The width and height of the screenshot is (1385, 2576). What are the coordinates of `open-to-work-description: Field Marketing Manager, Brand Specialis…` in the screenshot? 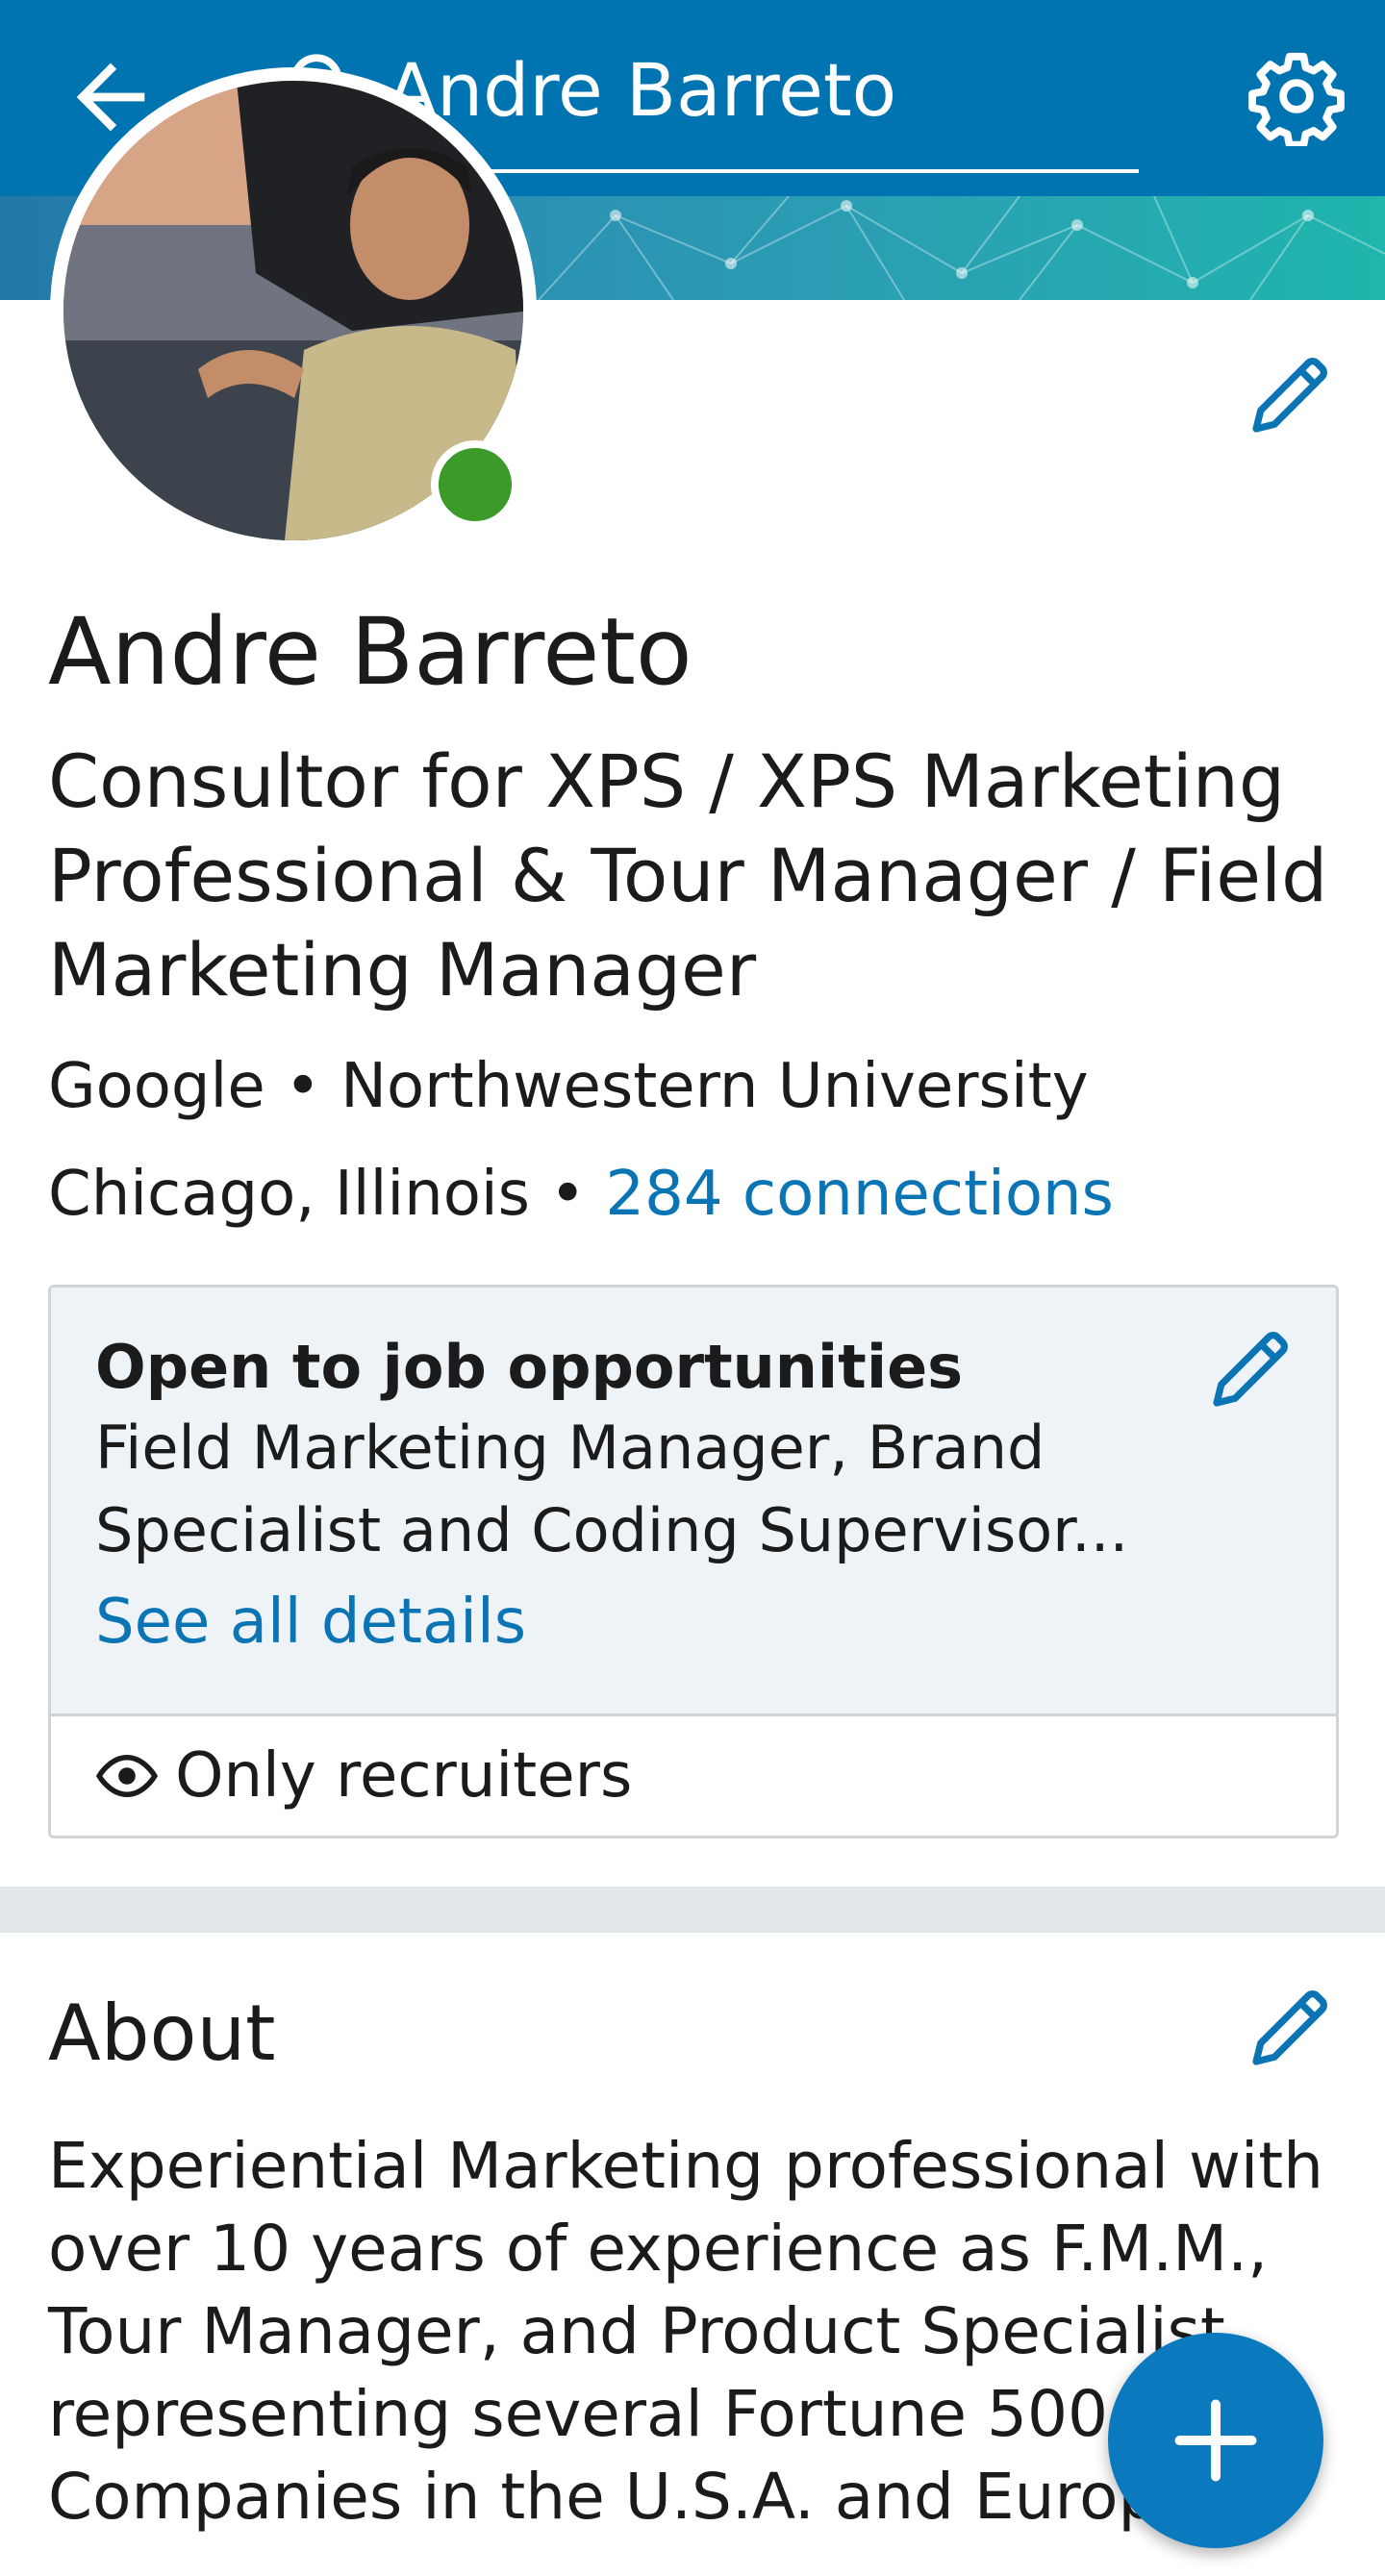 It's located at (612, 1489).